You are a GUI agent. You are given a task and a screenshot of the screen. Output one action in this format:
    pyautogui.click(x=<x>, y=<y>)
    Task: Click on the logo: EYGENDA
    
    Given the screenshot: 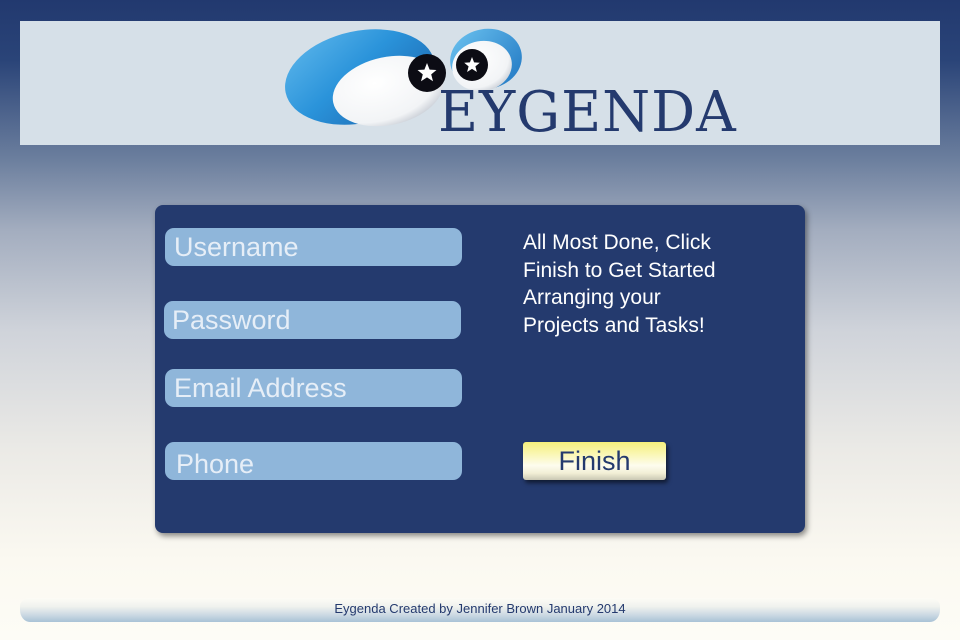 What is the action you would take?
    pyautogui.click(x=509, y=83)
    